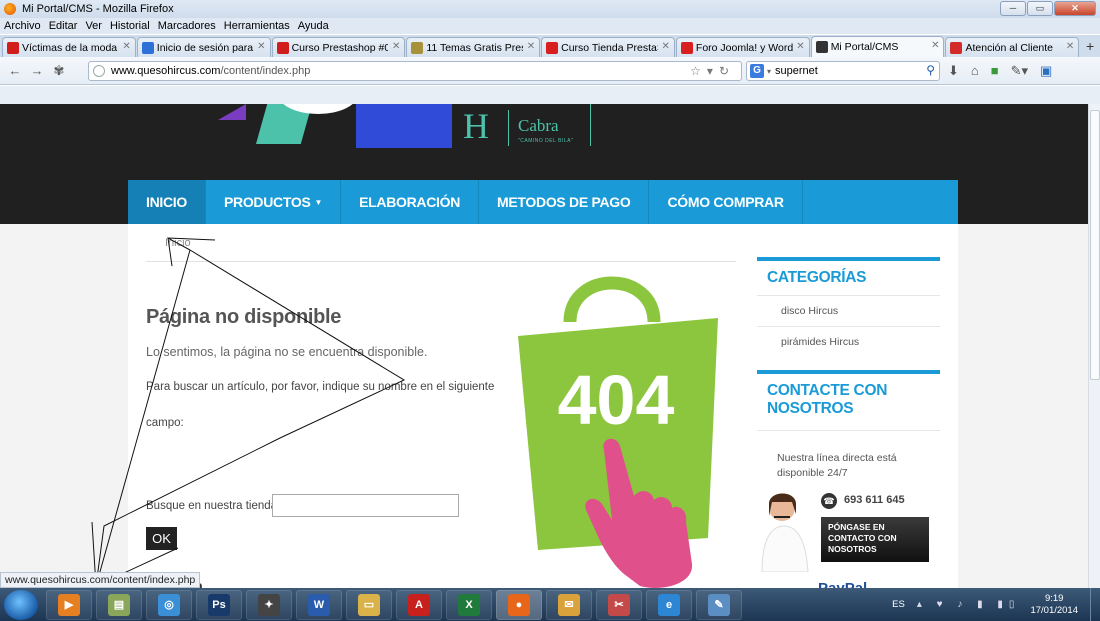  I want to click on media-player-icon: ▶, so click(69, 604).